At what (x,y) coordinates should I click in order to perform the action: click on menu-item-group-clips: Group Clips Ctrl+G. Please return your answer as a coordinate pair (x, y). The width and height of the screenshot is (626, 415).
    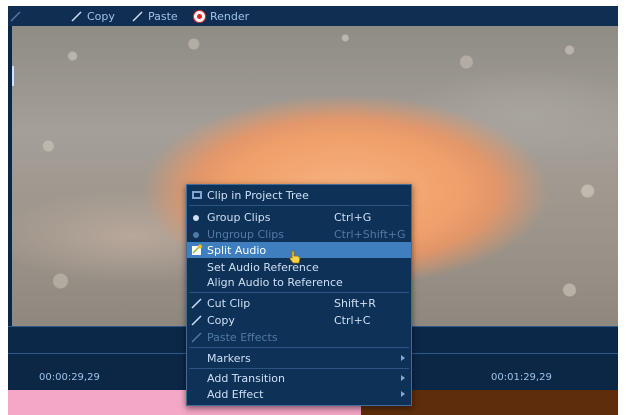
    Looking at the image, I should click on (299, 217).